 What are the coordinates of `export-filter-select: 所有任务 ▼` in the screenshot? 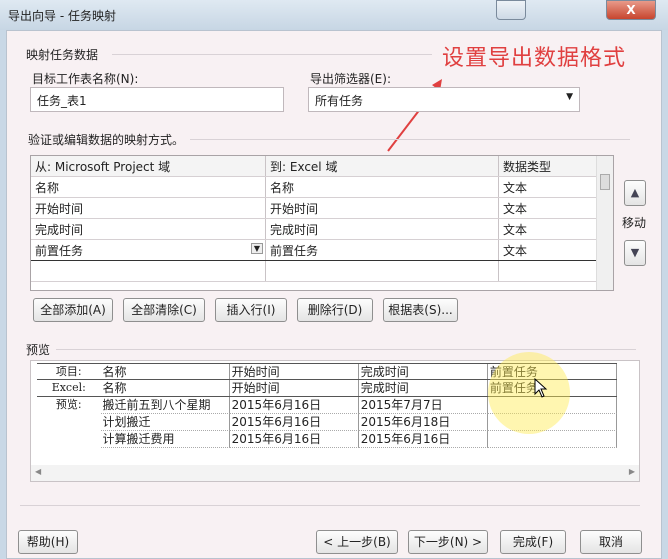 It's located at (444, 99).